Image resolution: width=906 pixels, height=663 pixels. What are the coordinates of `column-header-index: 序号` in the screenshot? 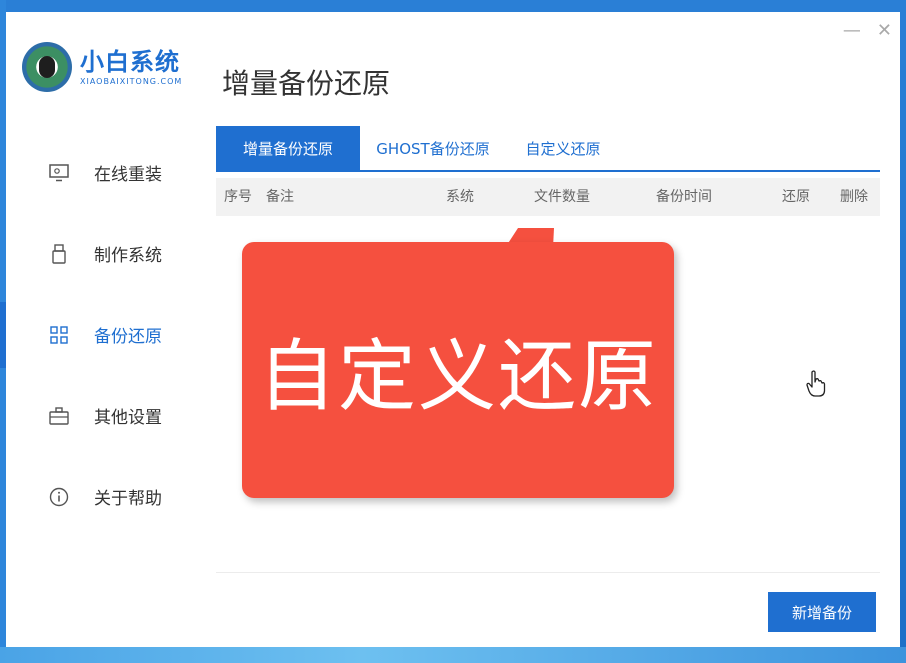 It's located at (238, 197).